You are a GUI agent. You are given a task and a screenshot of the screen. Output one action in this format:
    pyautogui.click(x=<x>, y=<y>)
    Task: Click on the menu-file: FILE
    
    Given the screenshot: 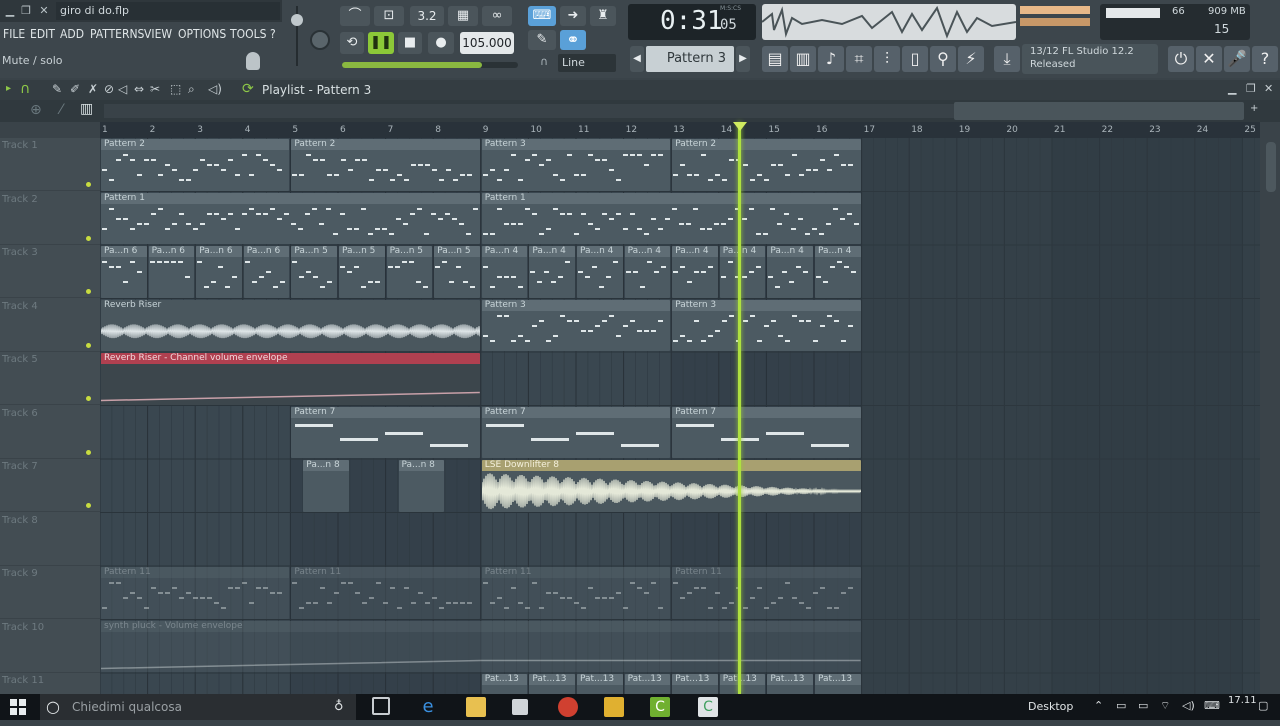 What is the action you would take?
    pyautogui.click(x=14, y=34)
    